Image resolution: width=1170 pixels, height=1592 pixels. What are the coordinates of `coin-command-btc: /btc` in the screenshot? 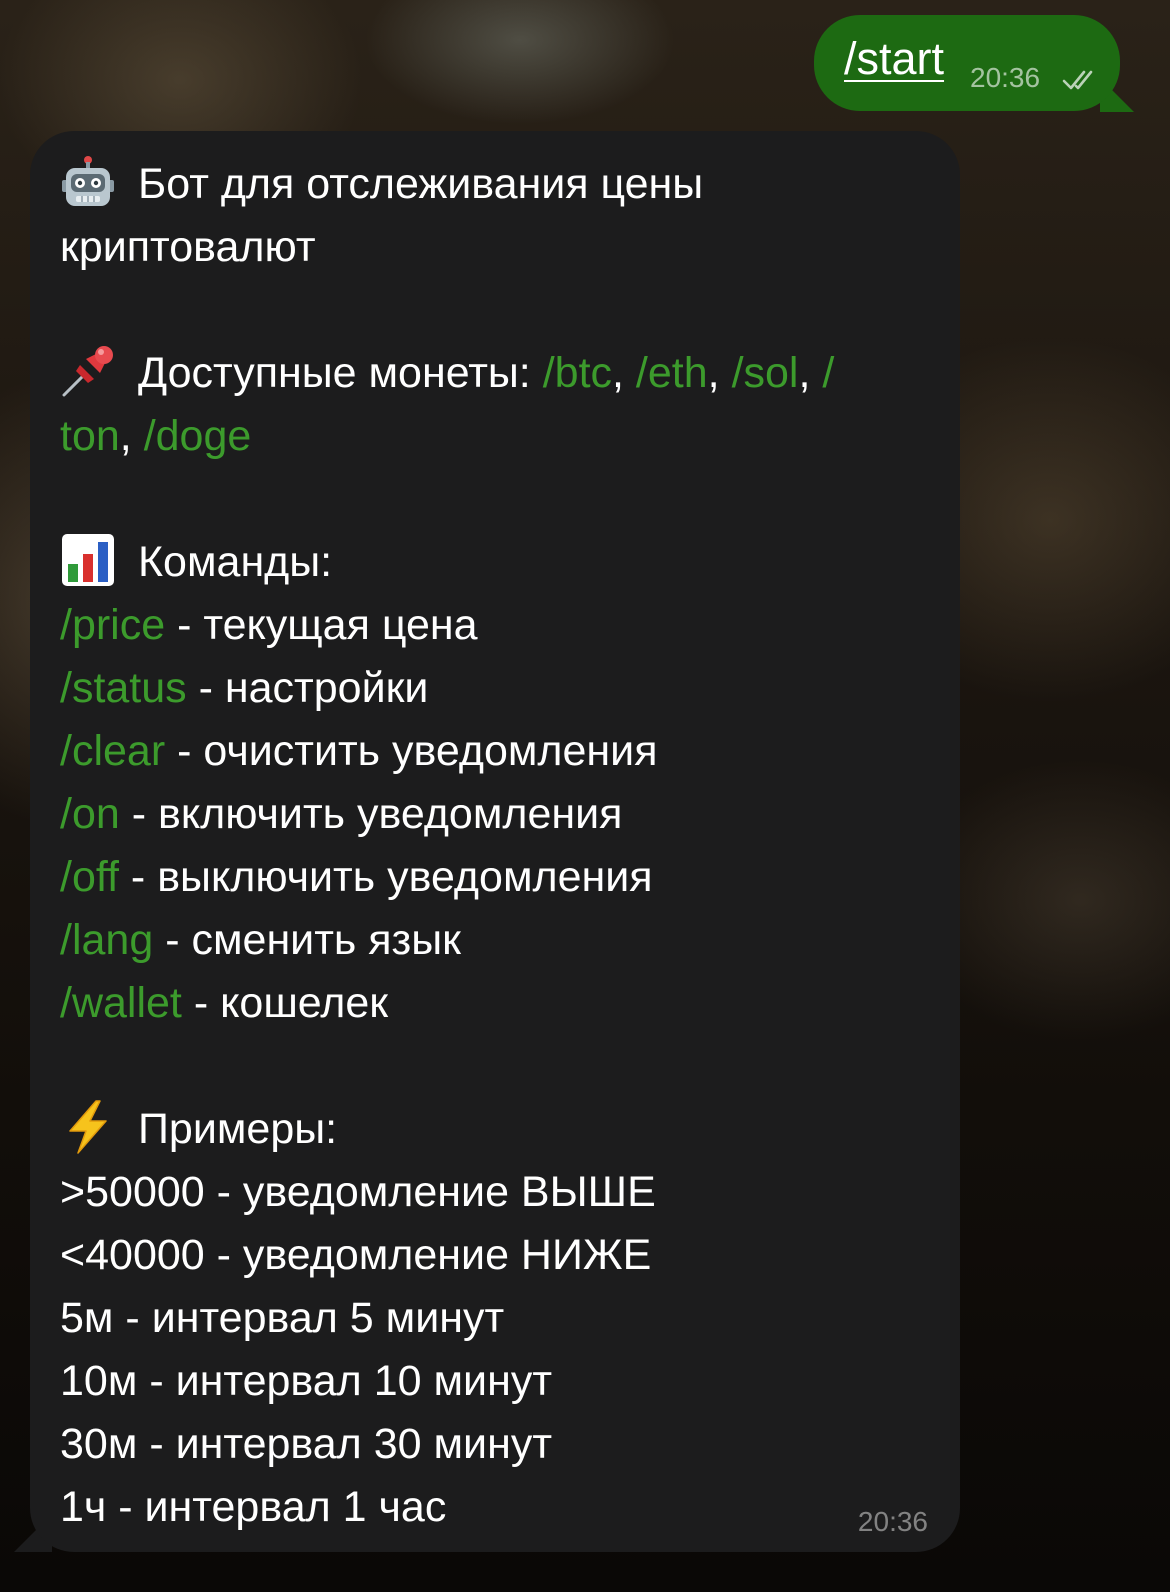 It's located at (577, 373).